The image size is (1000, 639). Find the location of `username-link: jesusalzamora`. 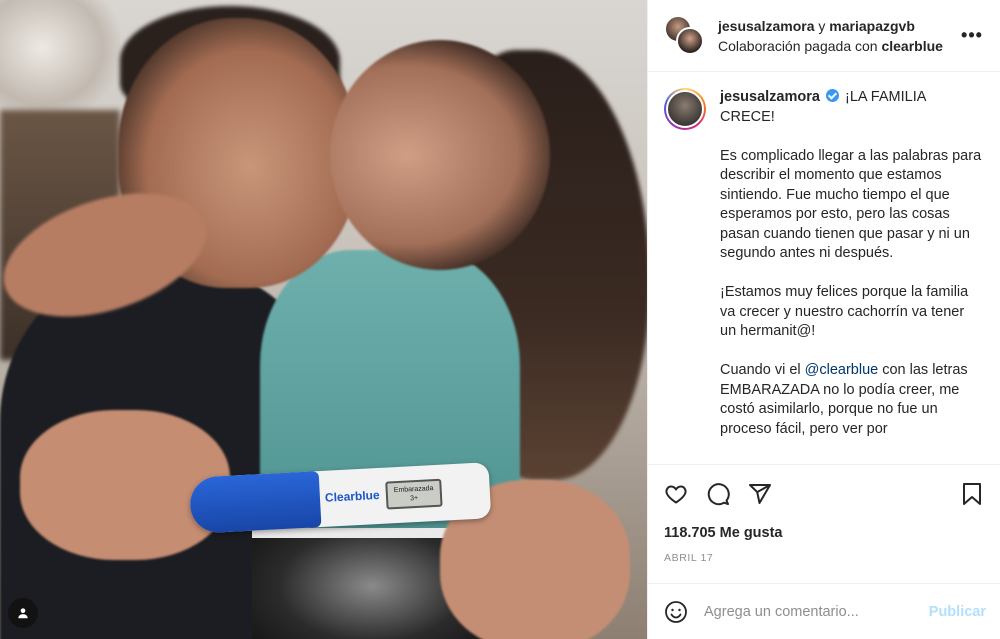

username-link: jesusalzamora is located at coordinates (766, 26).